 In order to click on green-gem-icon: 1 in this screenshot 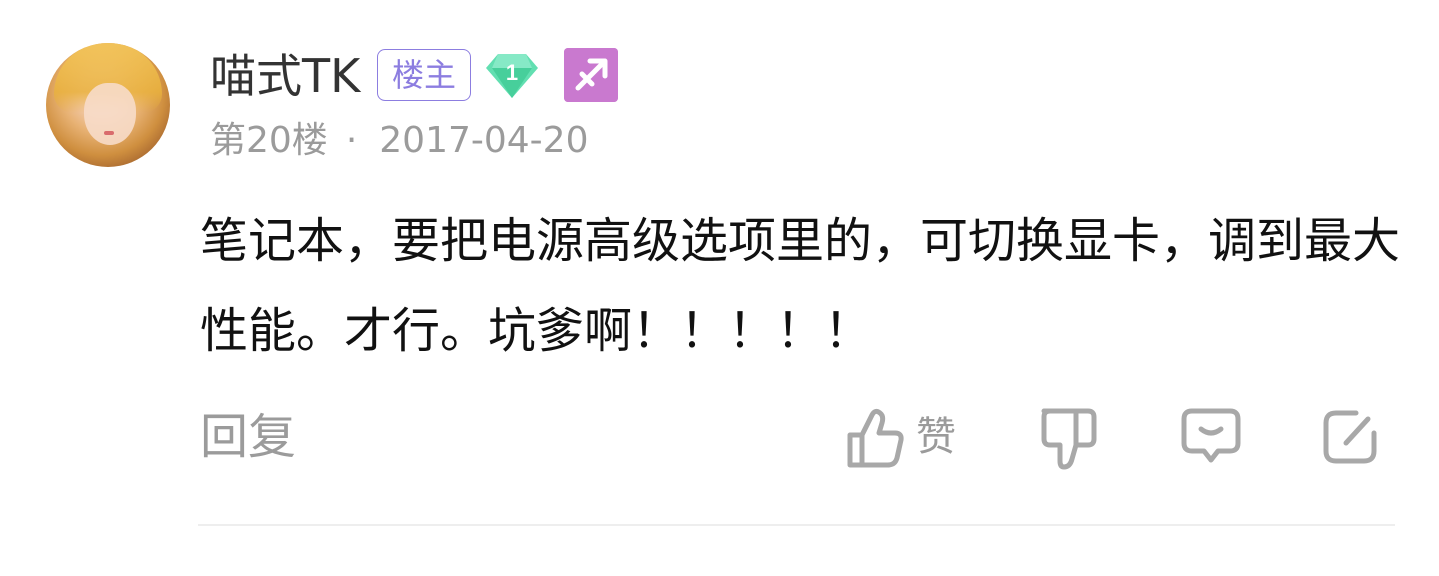, I will do `click(512, 76)`.